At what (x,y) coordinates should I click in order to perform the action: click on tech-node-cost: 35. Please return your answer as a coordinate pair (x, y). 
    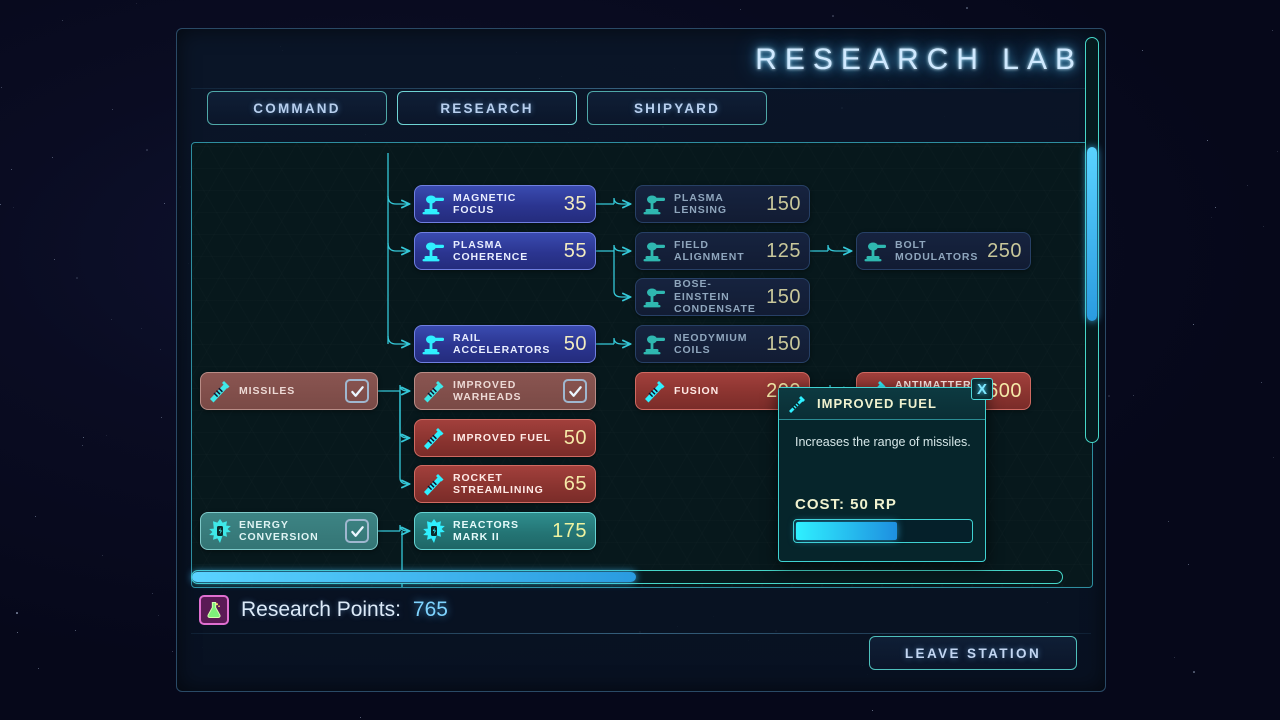
    Looking at the image, I should click on (575, 203).